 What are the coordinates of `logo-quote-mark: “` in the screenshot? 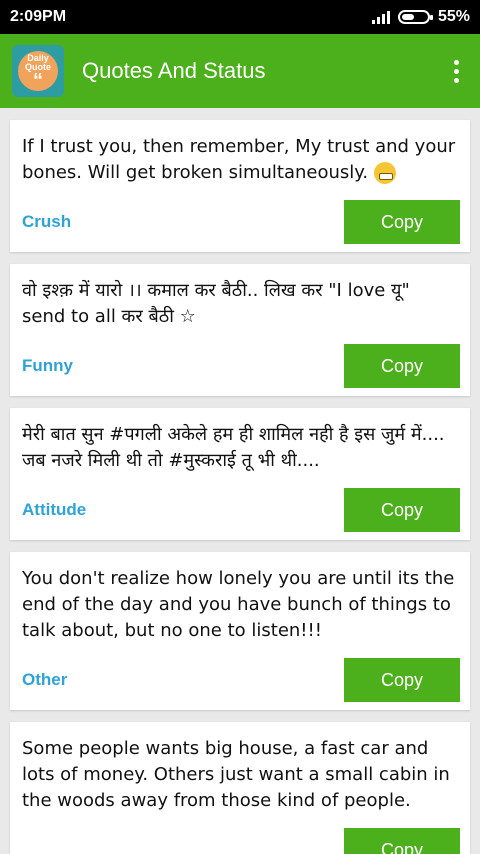 It's located at (38, 81).